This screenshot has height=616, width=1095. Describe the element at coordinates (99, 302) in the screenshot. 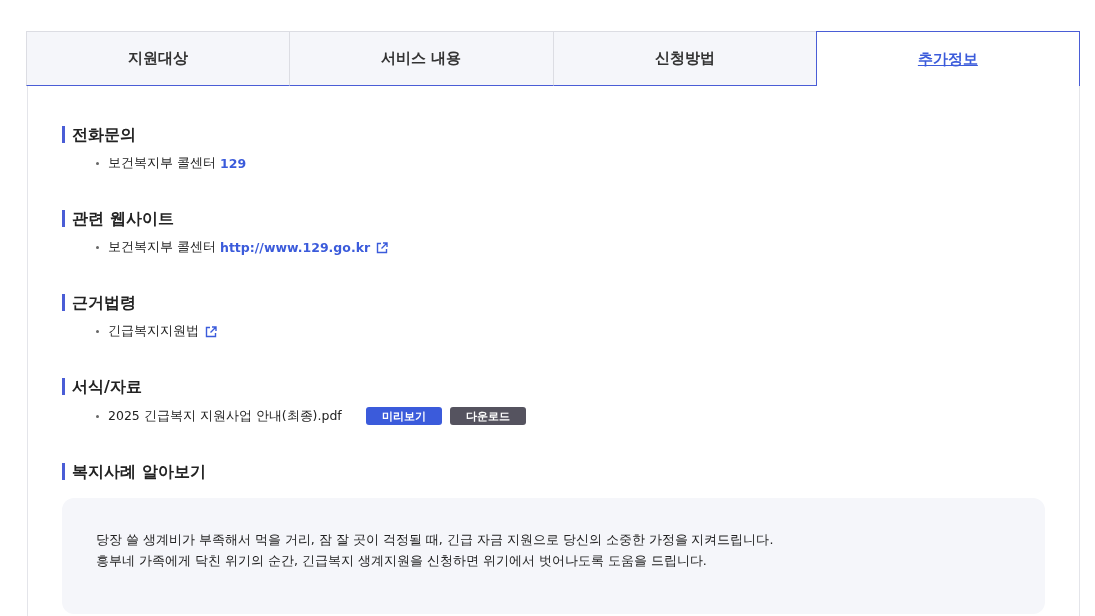

I see `section-heading: 근거법령` at that location.